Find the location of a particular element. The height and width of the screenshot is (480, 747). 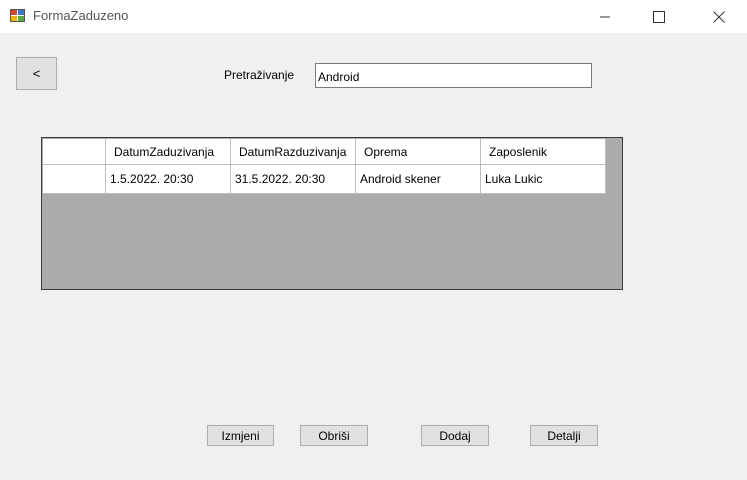

add-button: Dodaj is located at coordinates (455, 435).